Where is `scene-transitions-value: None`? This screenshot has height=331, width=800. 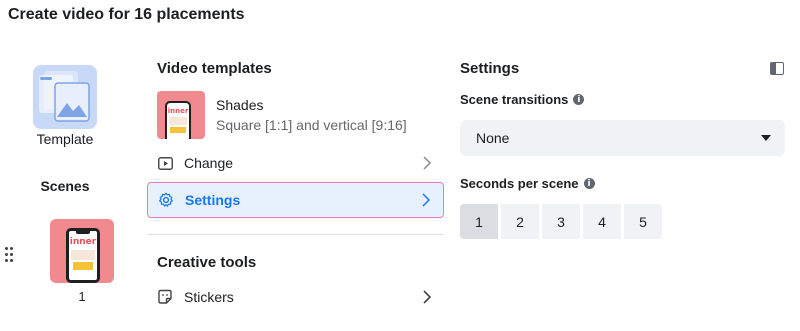
scene-transitions-value: None is located at coordinates (493, 138).